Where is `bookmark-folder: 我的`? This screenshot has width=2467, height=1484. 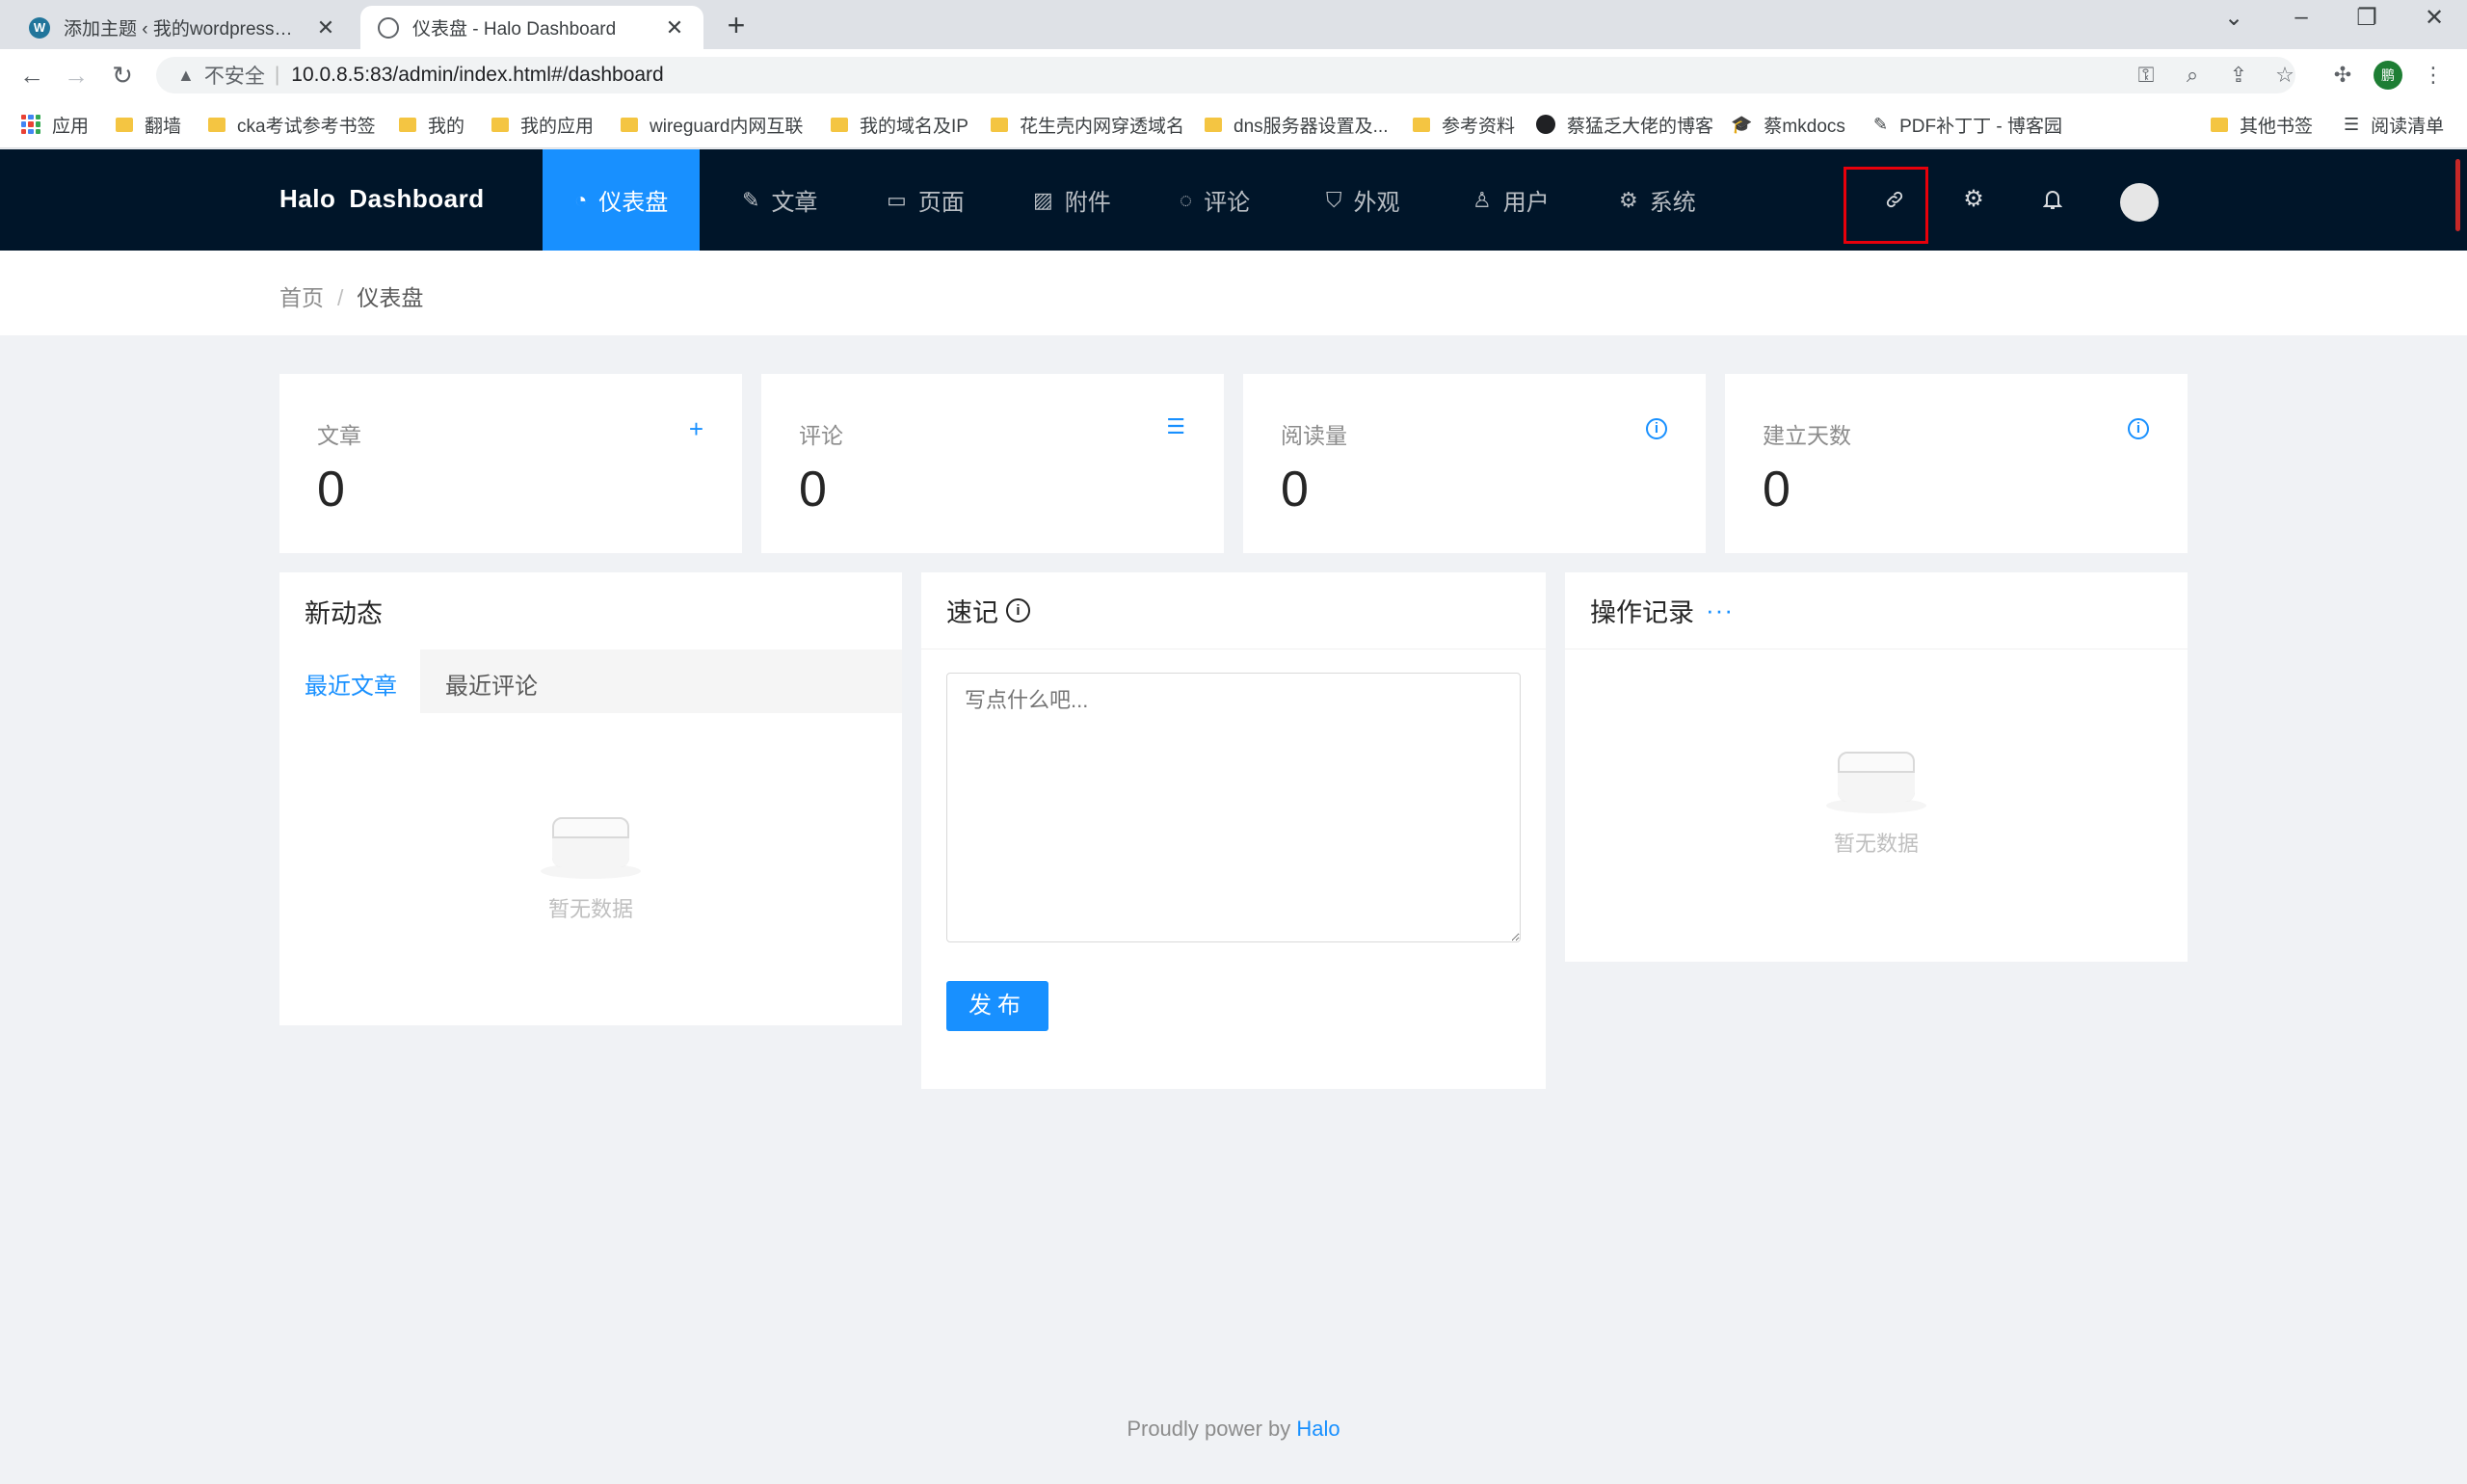 bookmark-folder: 我的 is located at coordinates (431, 125).